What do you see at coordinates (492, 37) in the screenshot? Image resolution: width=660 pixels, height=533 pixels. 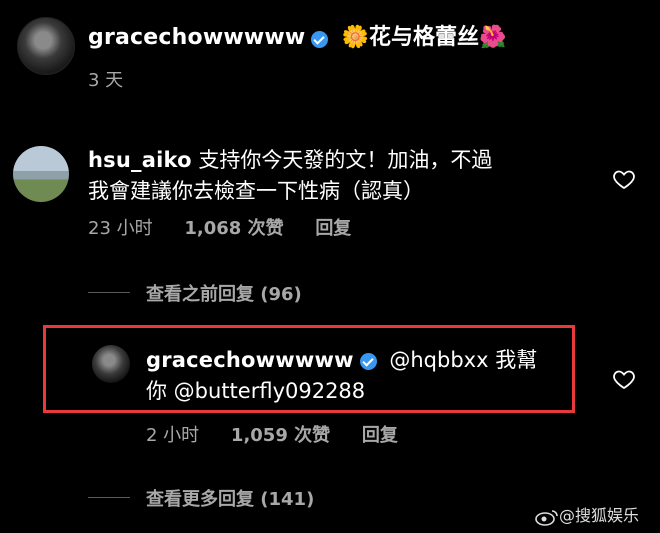 I see `hibiscus-emoji-icon: 🌺` at bounding box center [492, 37].